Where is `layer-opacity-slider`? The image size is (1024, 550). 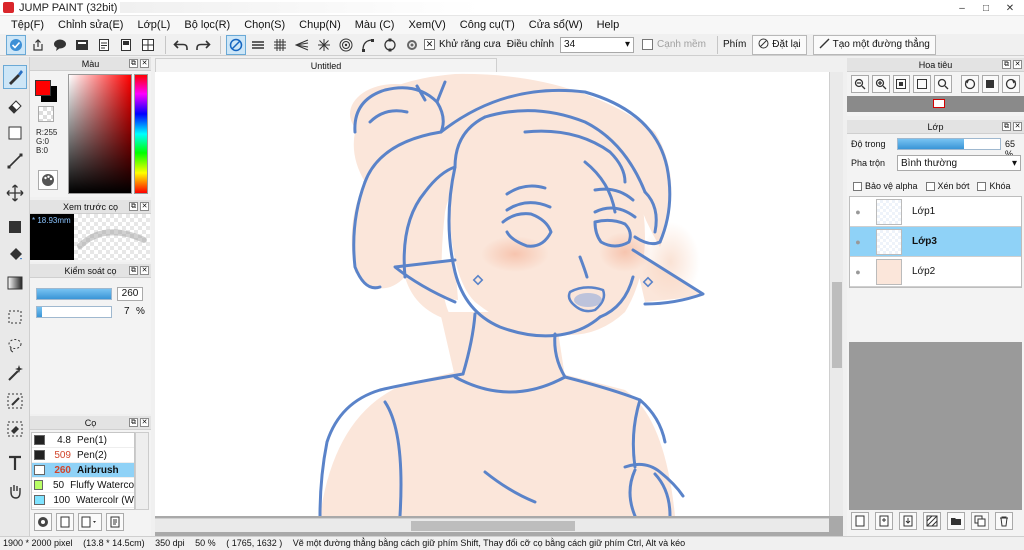
layer-opacity-slider is located at coordinates (949, 144).